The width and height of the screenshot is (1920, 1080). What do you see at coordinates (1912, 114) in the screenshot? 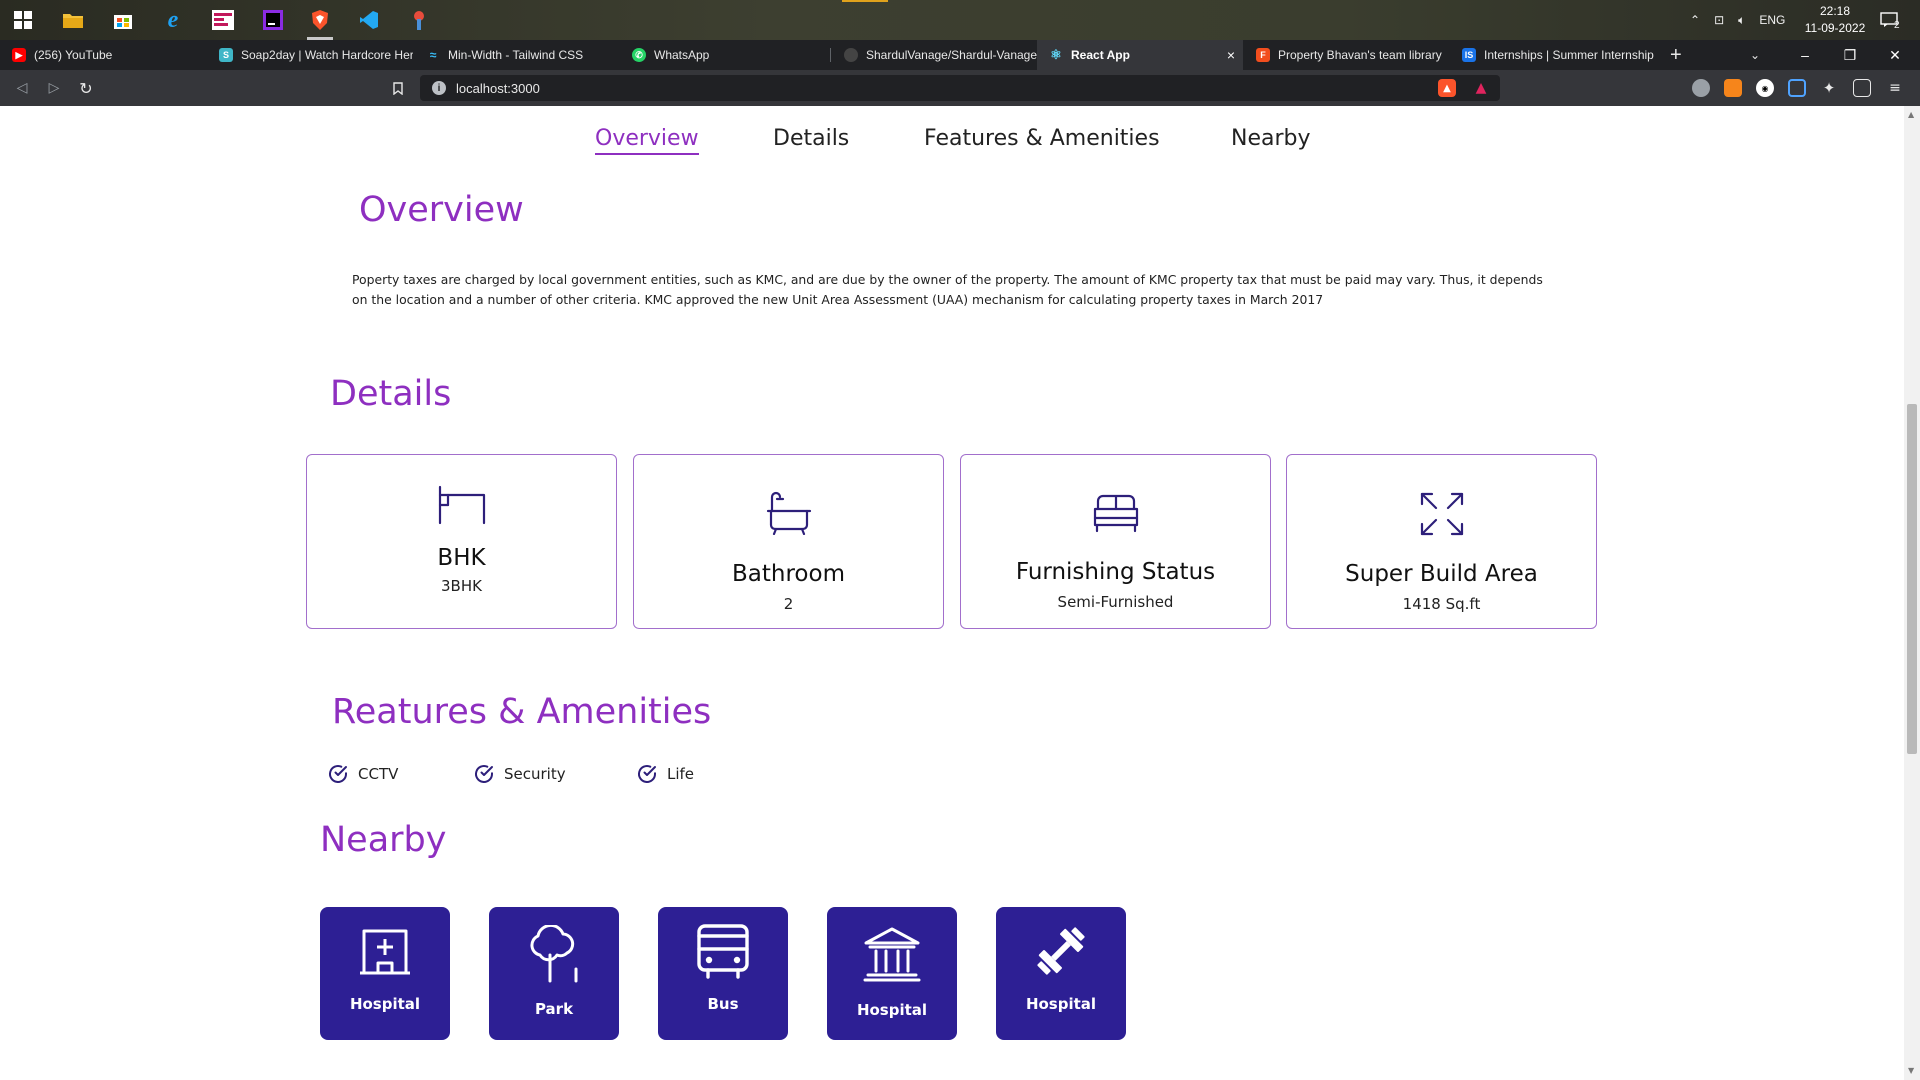
I see `scroll-up-icon: ▲` at bounding box center [1912, 114].